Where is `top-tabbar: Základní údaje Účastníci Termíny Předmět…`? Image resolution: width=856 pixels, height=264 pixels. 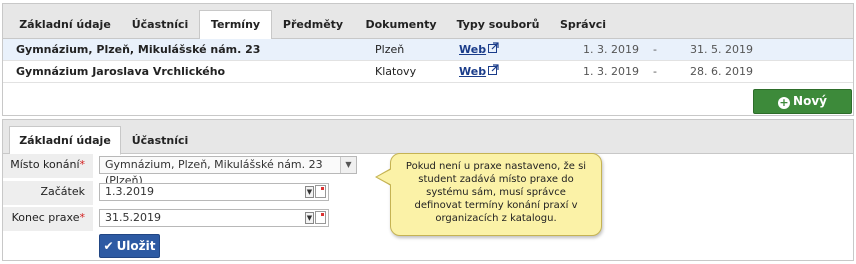 top-tabbar: Základní údaje Účastníci Termíny Předmět… is located at coordinates (428, 22).